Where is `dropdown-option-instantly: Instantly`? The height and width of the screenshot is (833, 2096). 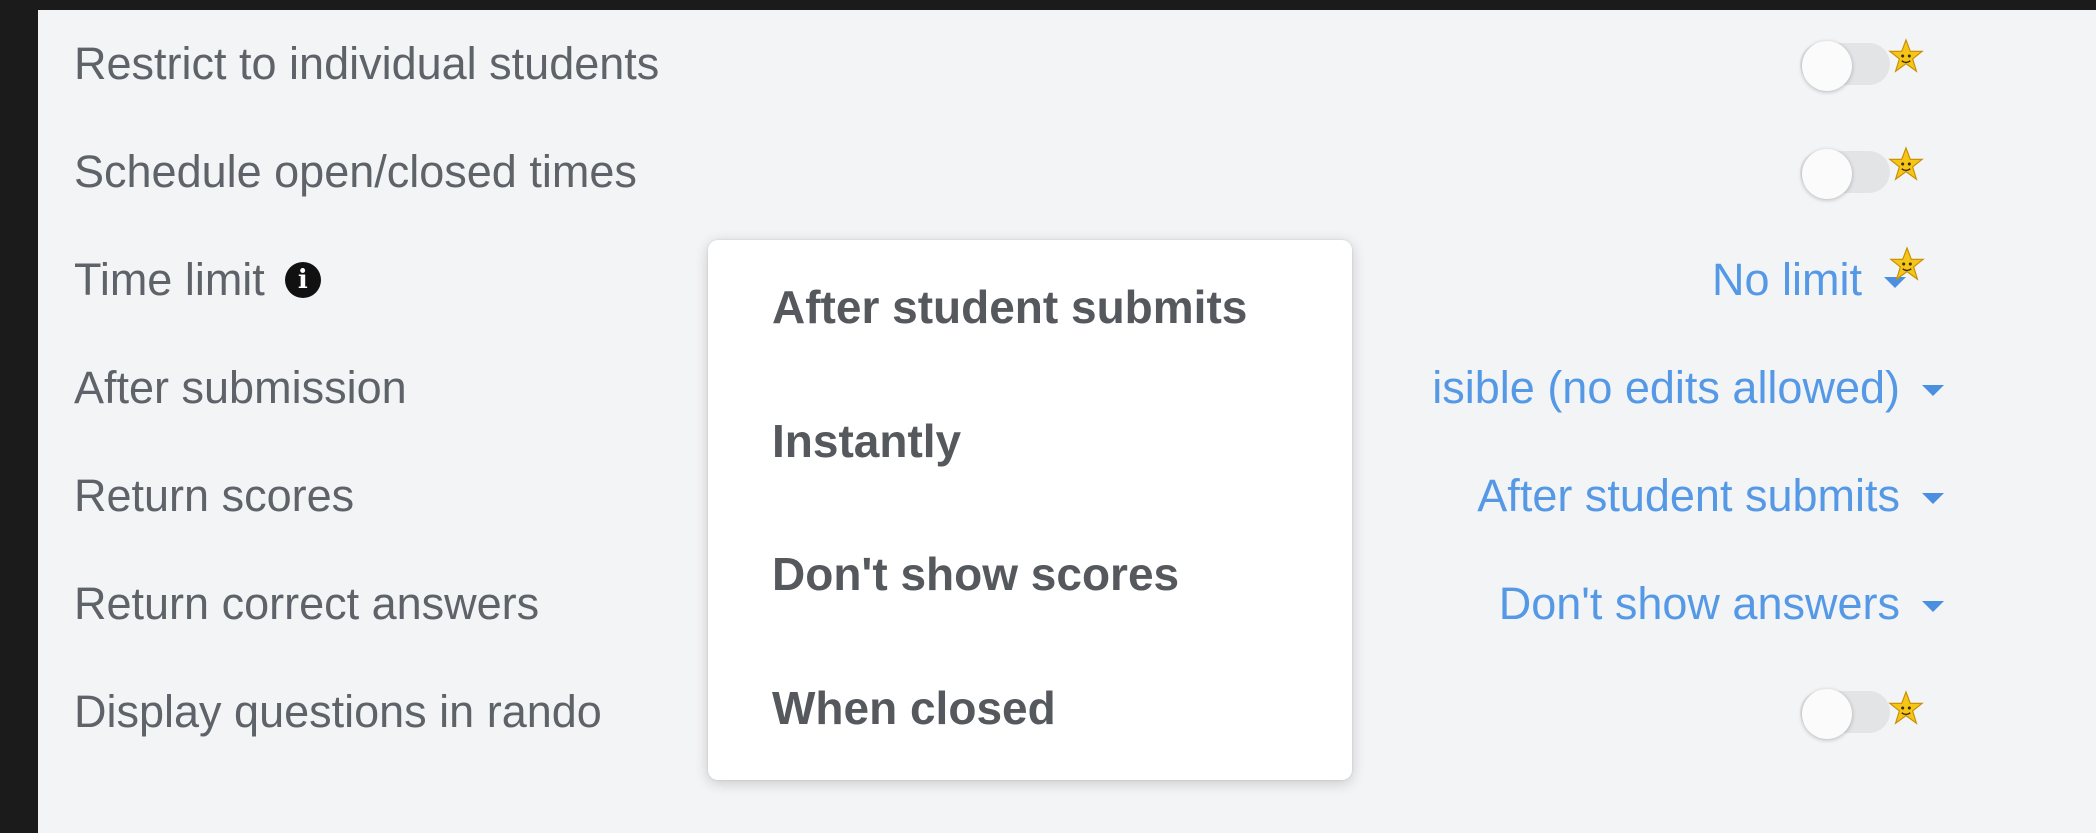
dropdown-option-instantly: Instantly is located at coordinates (866, 441).